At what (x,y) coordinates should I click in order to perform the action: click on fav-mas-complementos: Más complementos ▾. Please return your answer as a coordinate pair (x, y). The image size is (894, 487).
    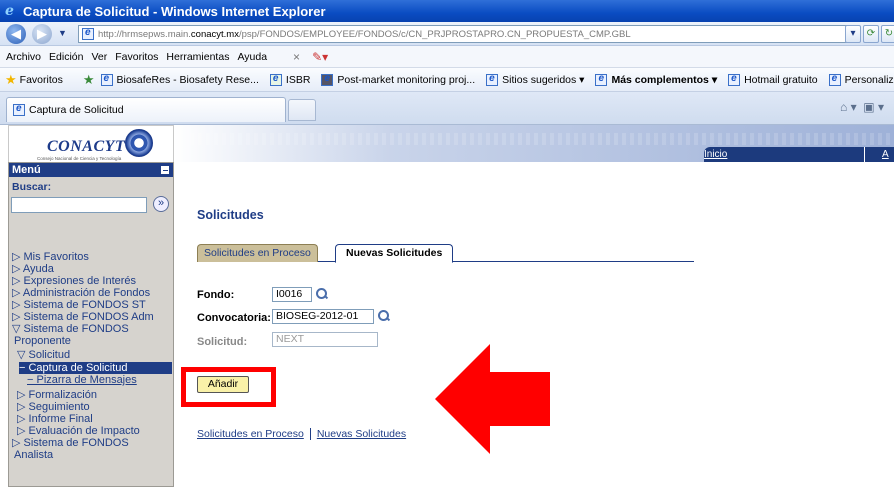
    Looking at the image, I should click on (655, 79).